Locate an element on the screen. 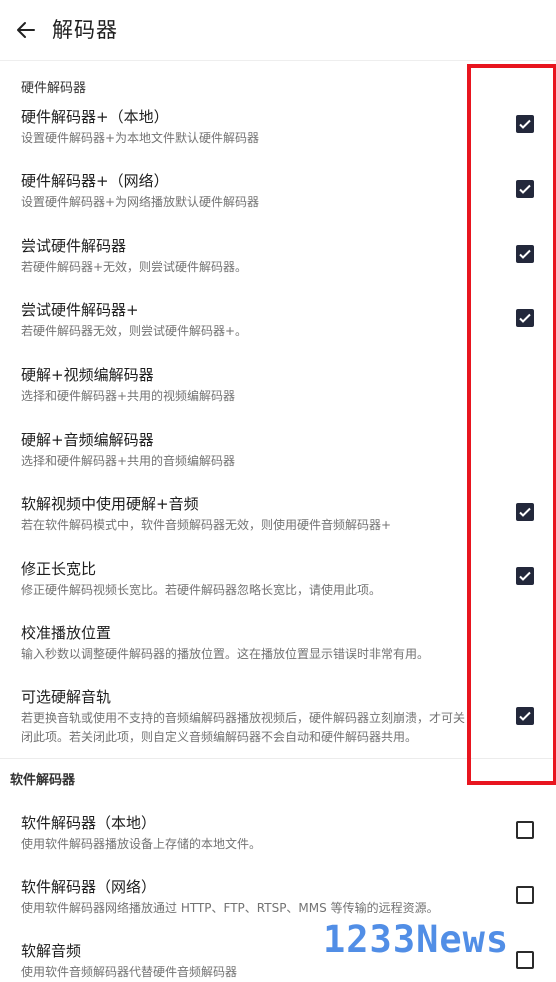 Image resolution: width=556 pixels, height=982 pixels. watermark: 1233News is located at coordinates (416, 939).